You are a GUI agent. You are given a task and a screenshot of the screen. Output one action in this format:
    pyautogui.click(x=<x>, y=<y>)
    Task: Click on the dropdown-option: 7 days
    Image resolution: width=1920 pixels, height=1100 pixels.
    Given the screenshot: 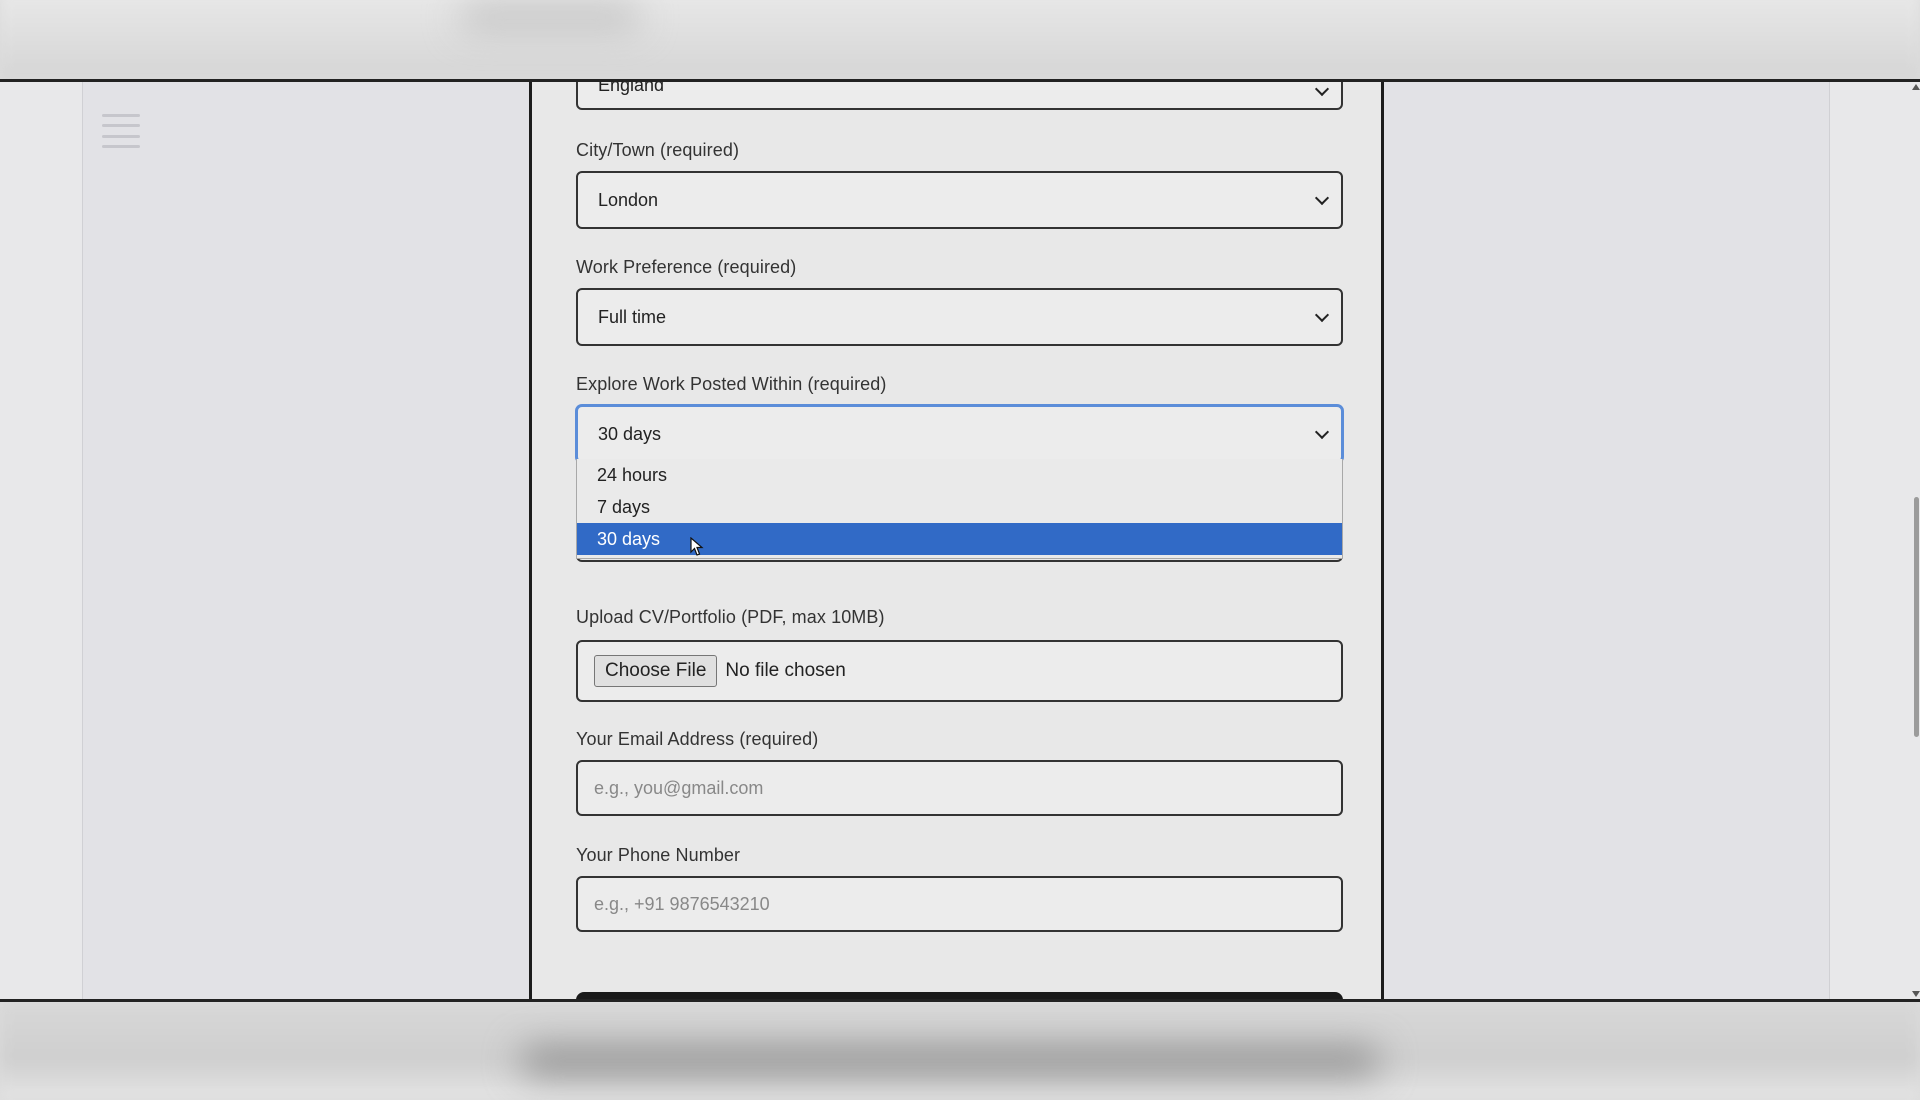 What is the action you would take?
    pyautogui.click(x=959, y=507)
    